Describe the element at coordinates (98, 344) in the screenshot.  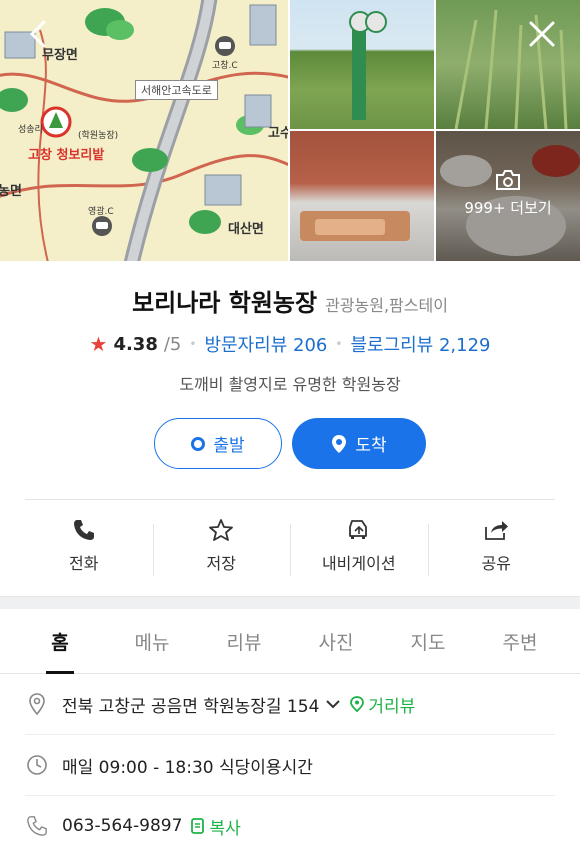
I see `star-icon: ★` at that location.